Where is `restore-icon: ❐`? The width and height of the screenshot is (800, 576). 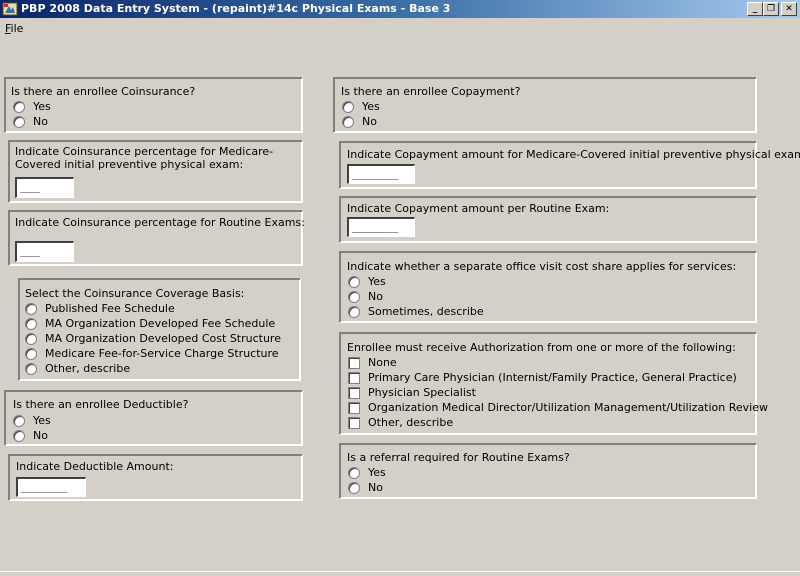
restore-icon: ❐ is located at coordinates (771, 9).